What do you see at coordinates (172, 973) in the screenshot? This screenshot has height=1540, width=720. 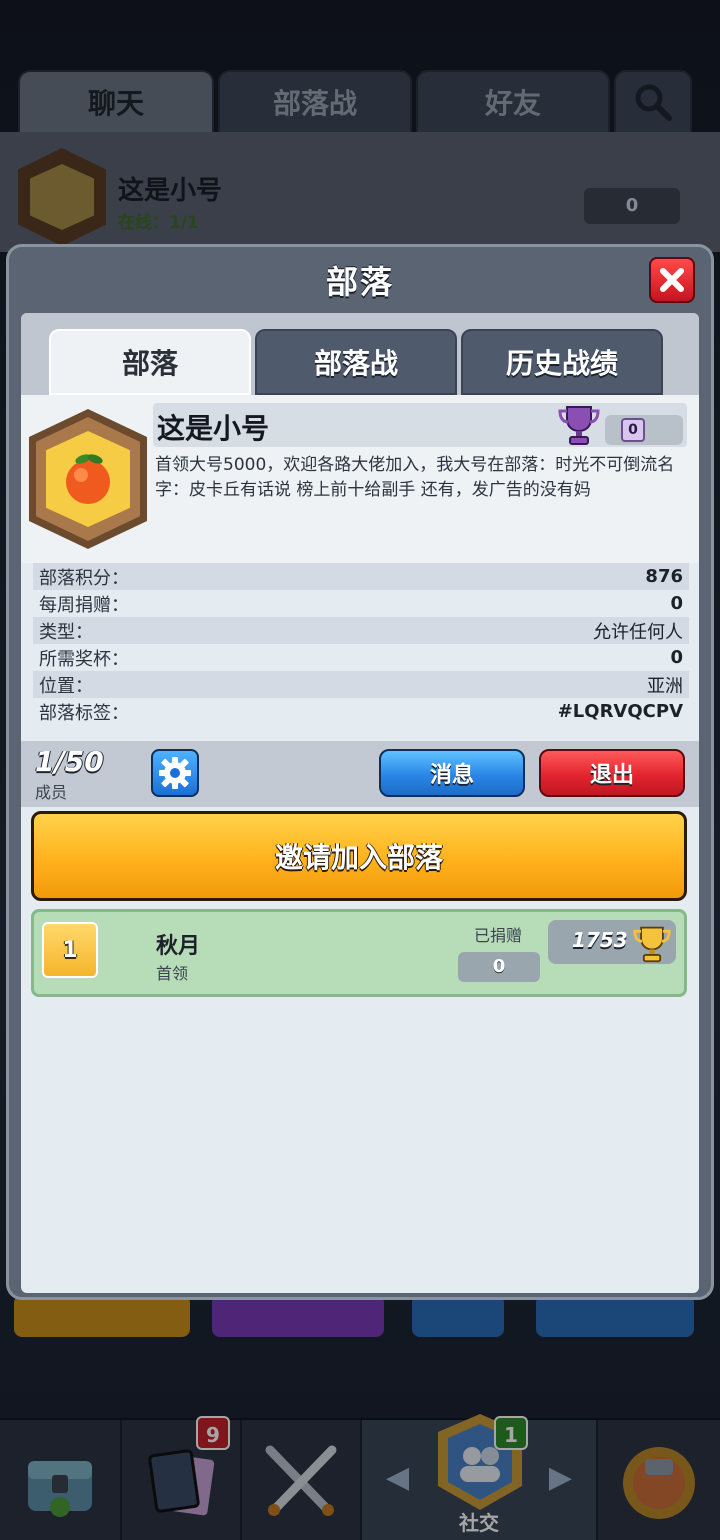 I see `member-role: 首领` at bounding box center [172, 973].